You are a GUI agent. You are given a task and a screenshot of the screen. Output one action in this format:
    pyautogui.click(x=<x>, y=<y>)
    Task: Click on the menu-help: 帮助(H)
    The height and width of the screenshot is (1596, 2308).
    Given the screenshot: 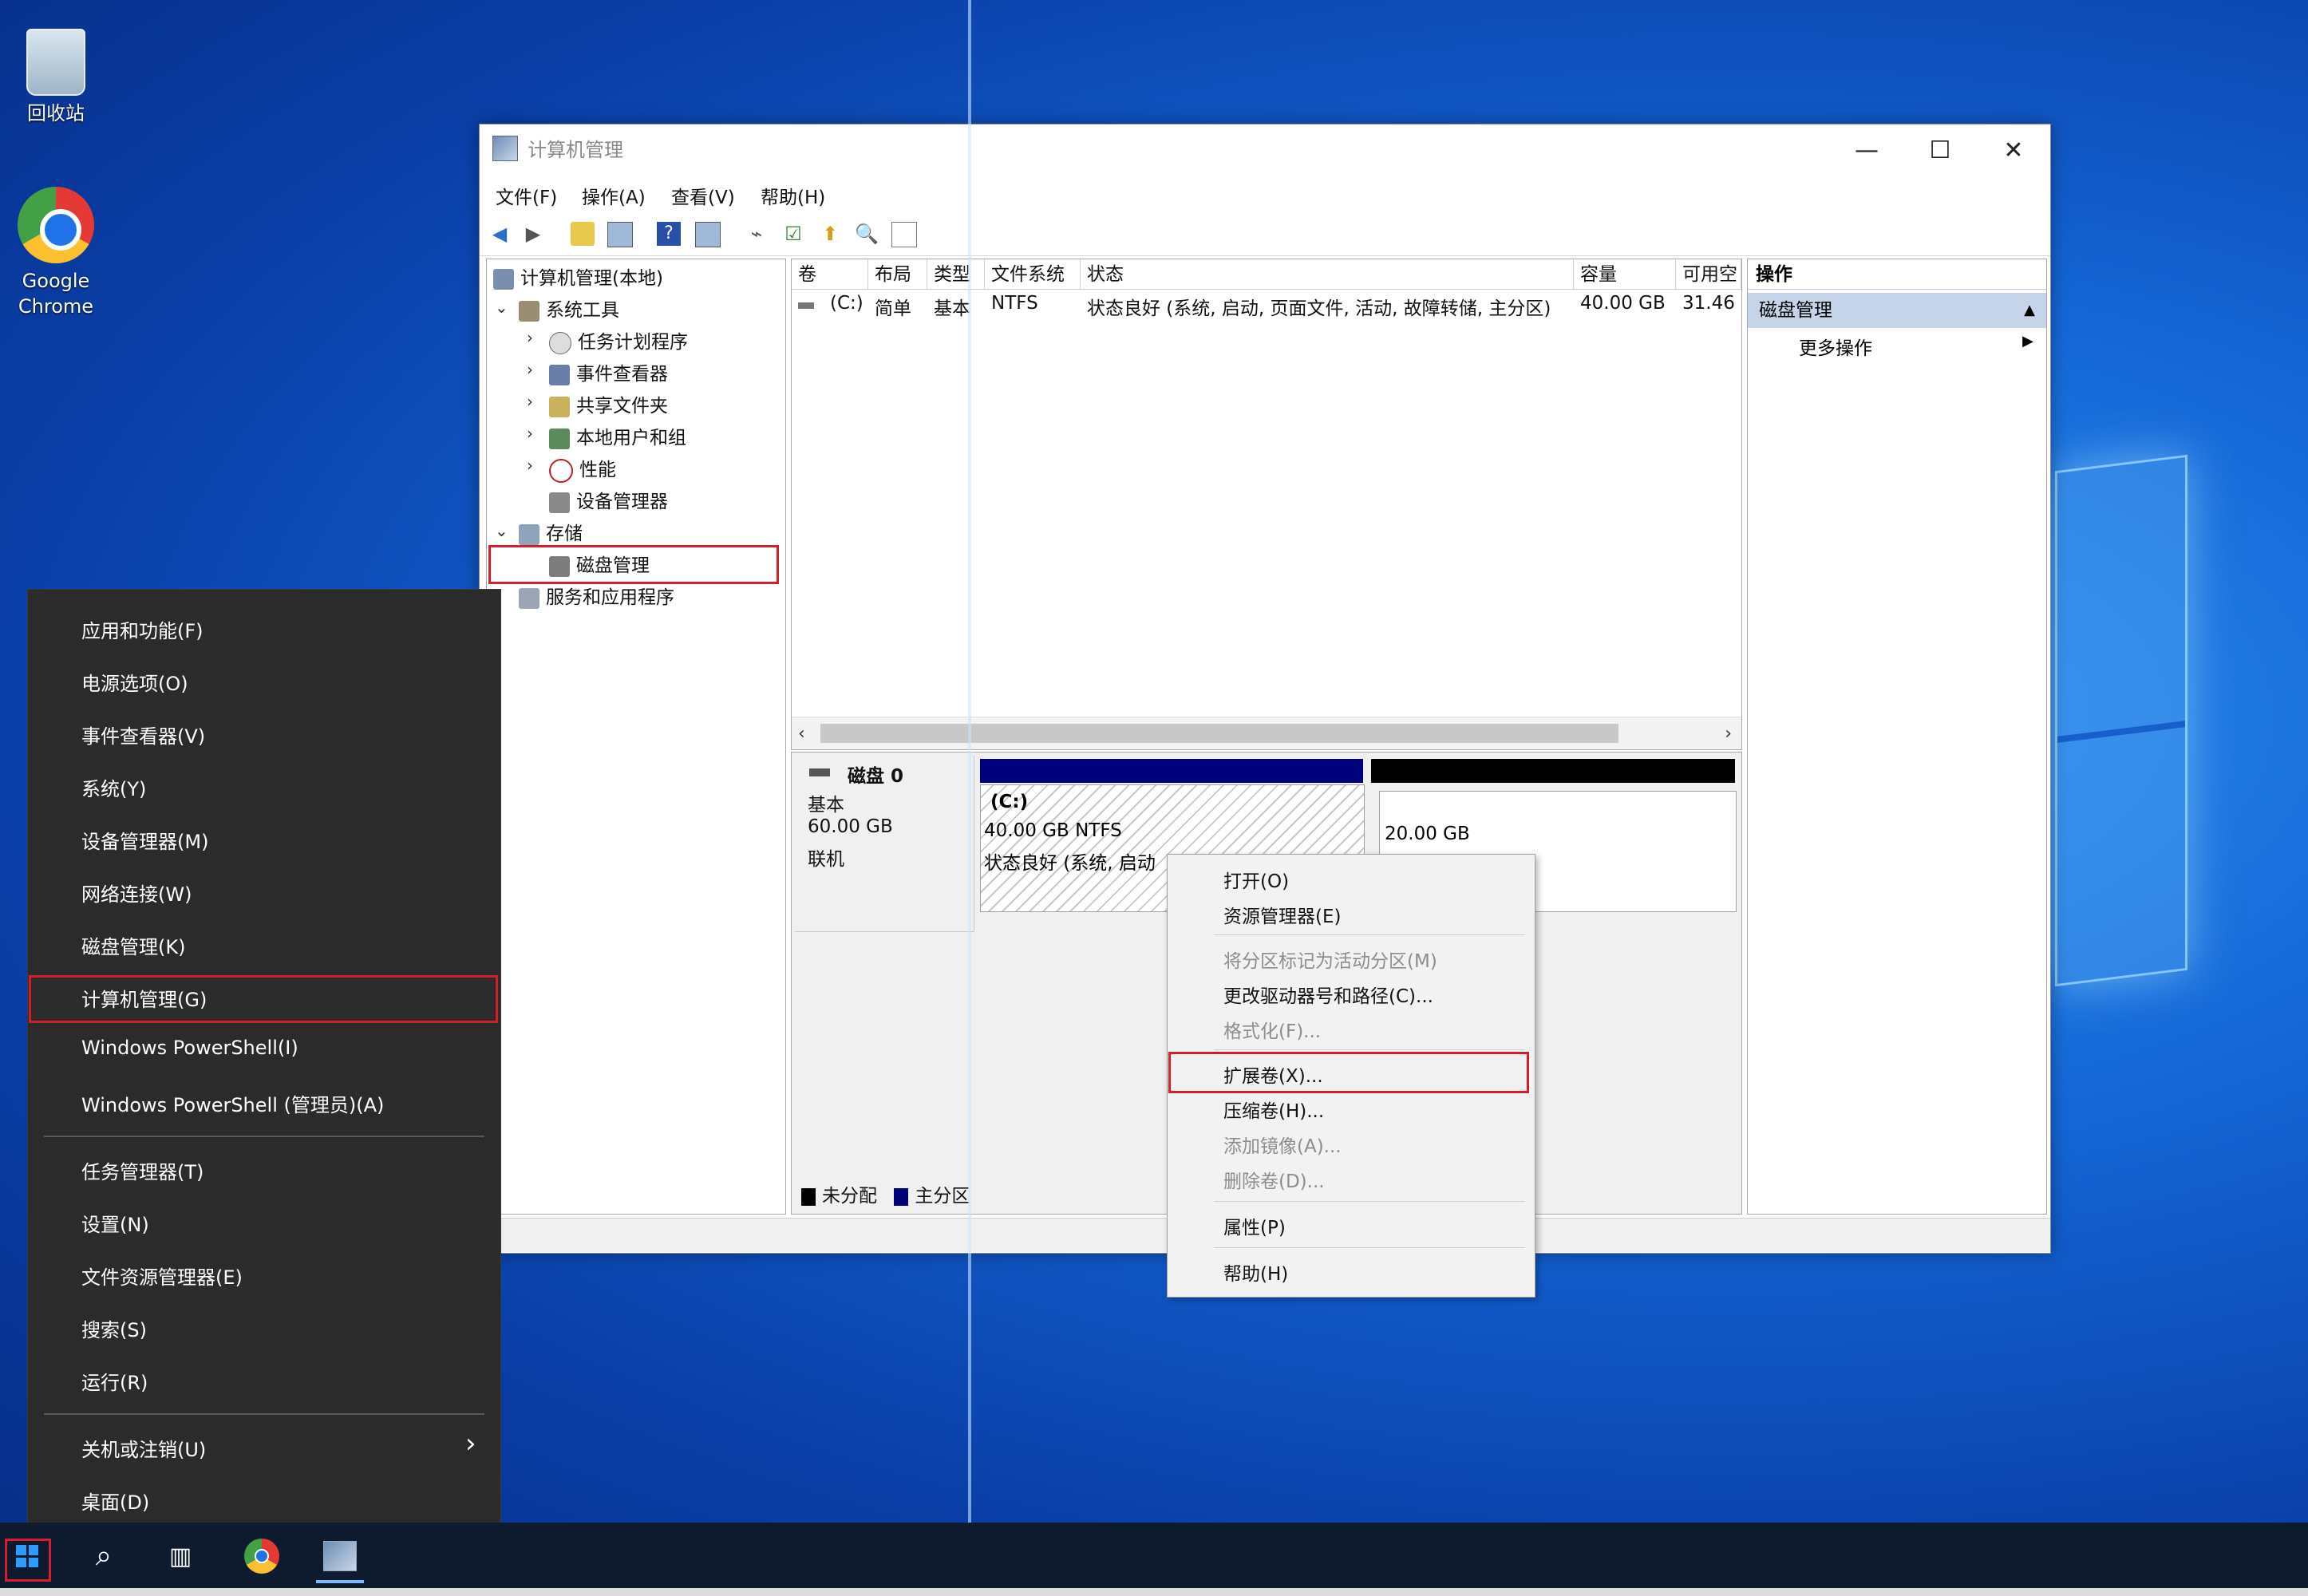 What is the action you would take?
    pyautogui.click(x=793, y=195)
    